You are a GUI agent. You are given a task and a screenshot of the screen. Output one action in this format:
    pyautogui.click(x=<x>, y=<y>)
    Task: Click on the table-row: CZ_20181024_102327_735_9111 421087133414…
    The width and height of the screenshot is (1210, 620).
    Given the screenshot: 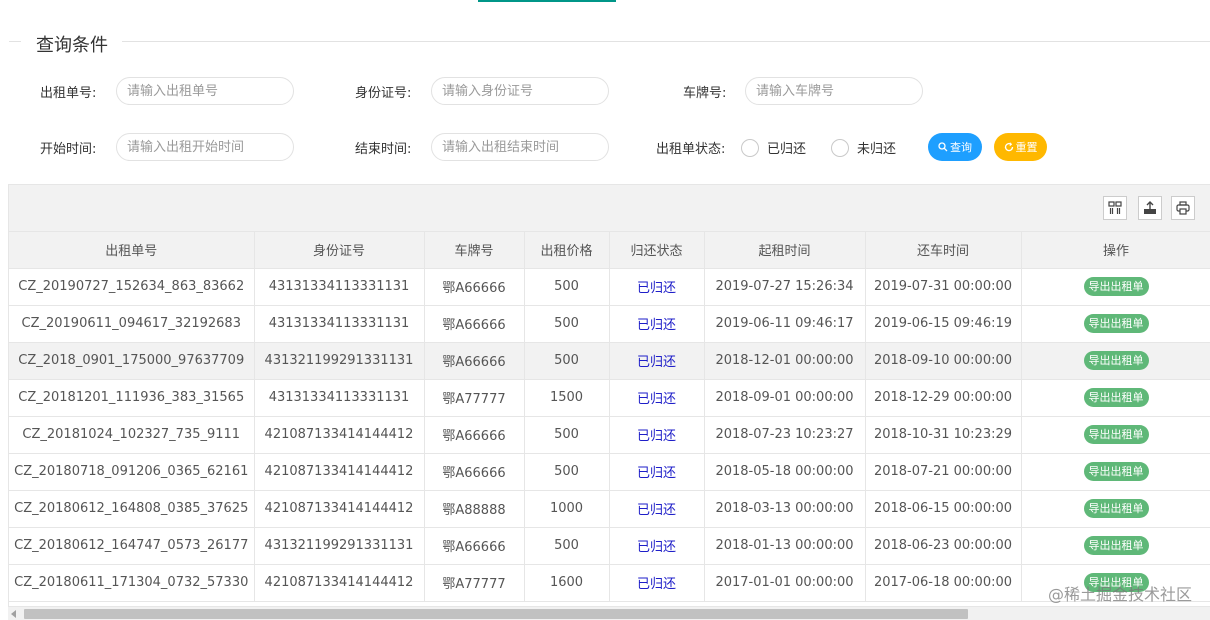 What is the action you would take?
    pyautogui.click(x=609, y=435)
    